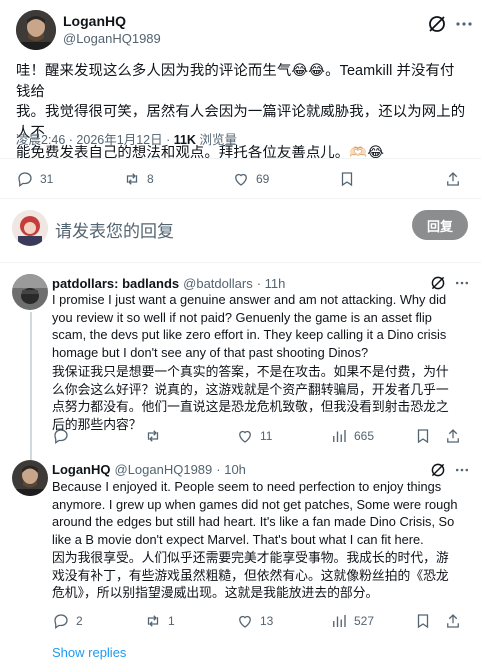  I want to click on views-action: 527, so click(352, 621).